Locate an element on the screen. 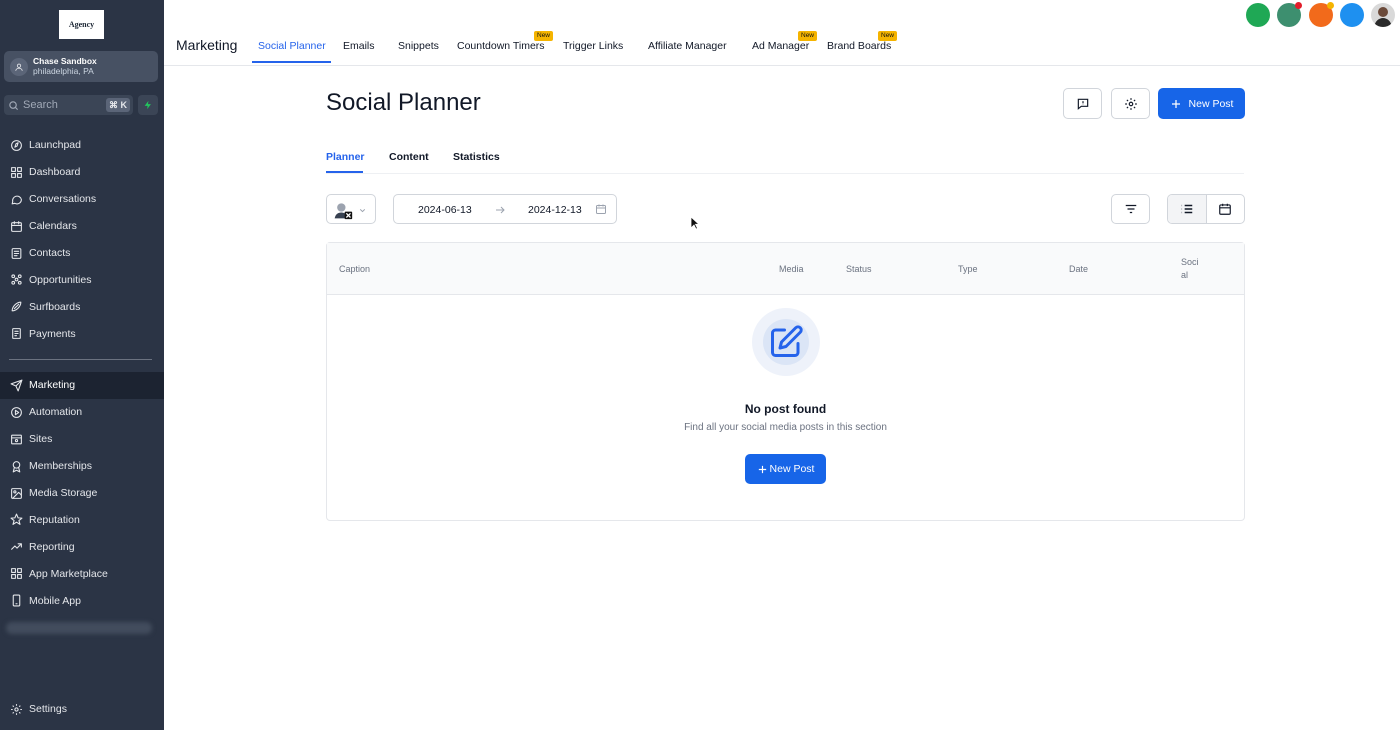  active-subtab-indicator is located at coordinates (344, 172).